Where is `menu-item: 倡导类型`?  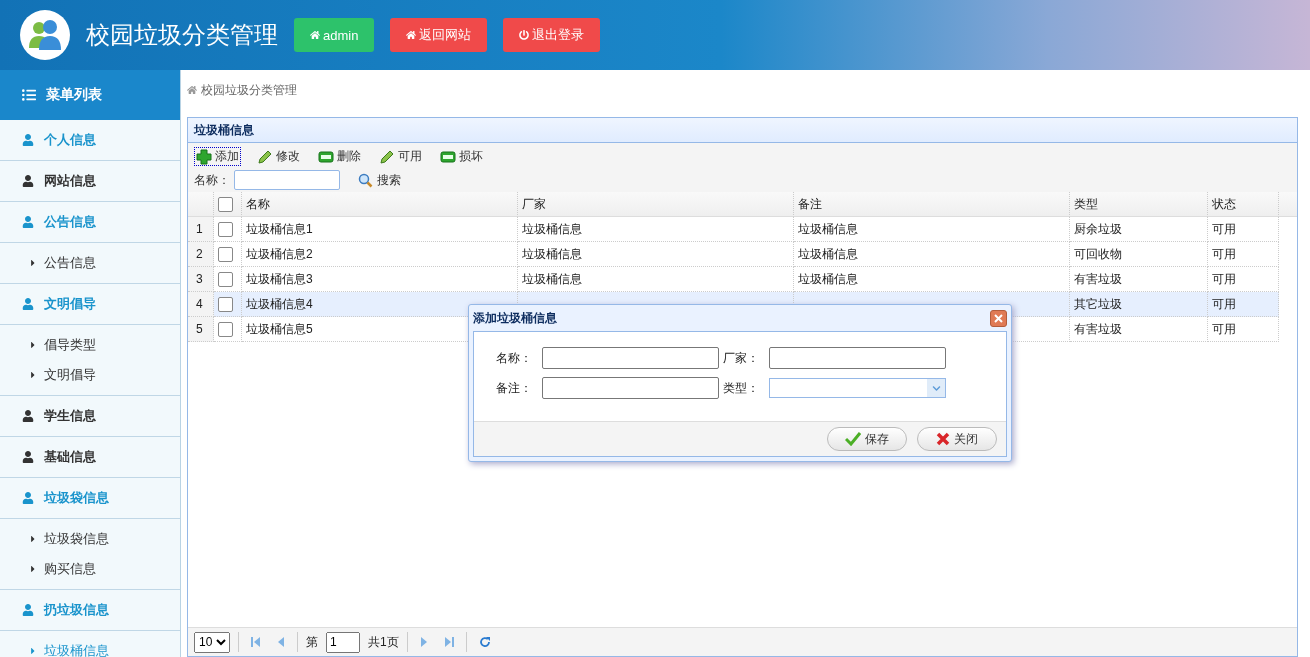 menu-item: 倡导类型 is located at coordinates (90, 345).